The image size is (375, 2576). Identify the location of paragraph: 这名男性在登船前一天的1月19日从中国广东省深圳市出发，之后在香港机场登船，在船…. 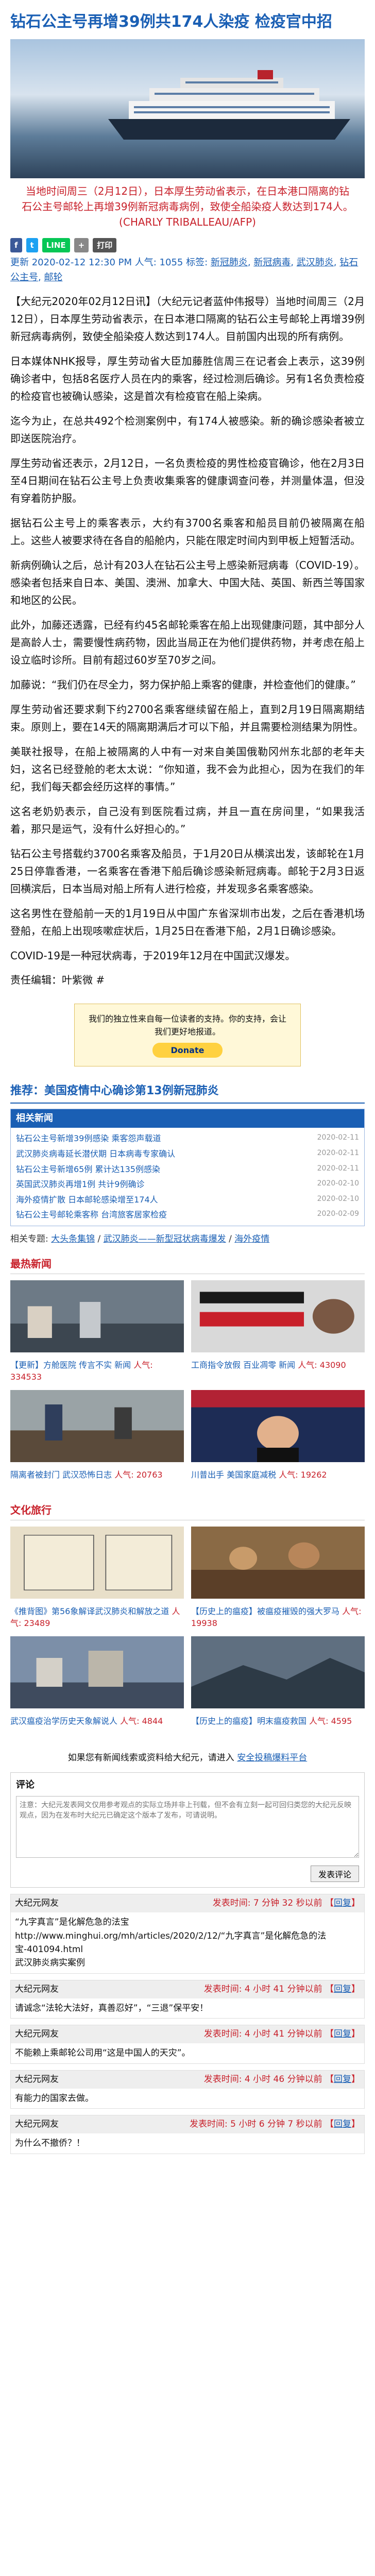
(187, 922).